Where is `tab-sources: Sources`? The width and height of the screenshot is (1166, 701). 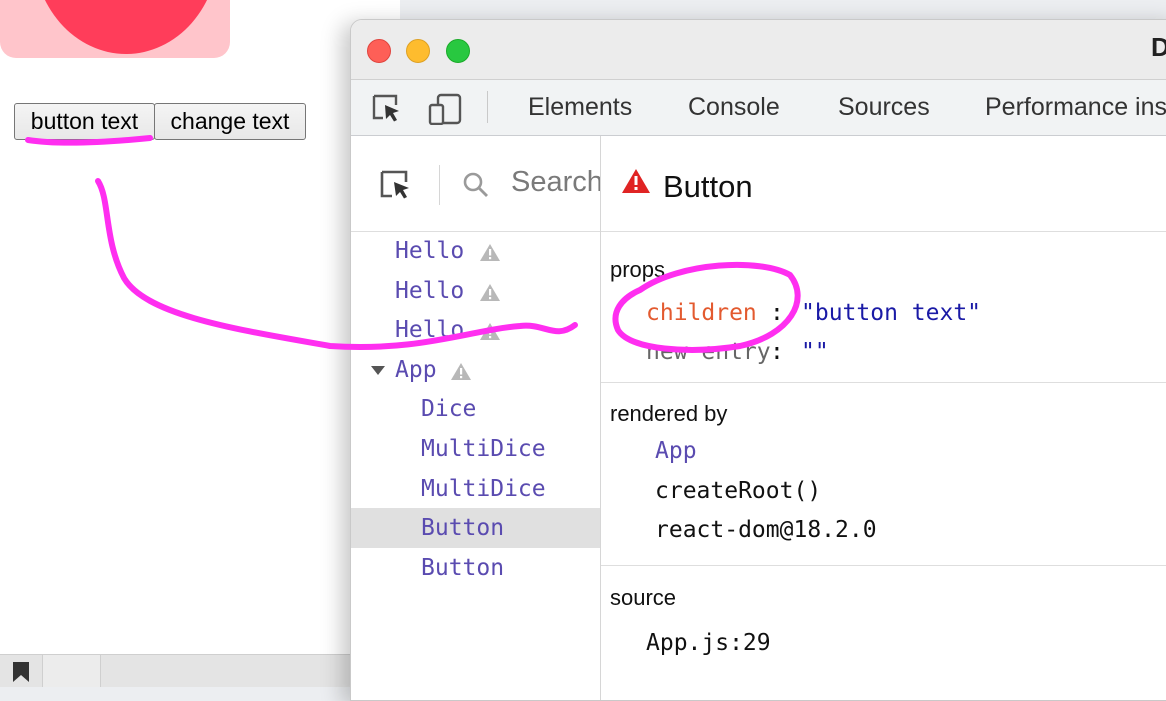 tab-sources: Sources is located at coordinates (884, 107).